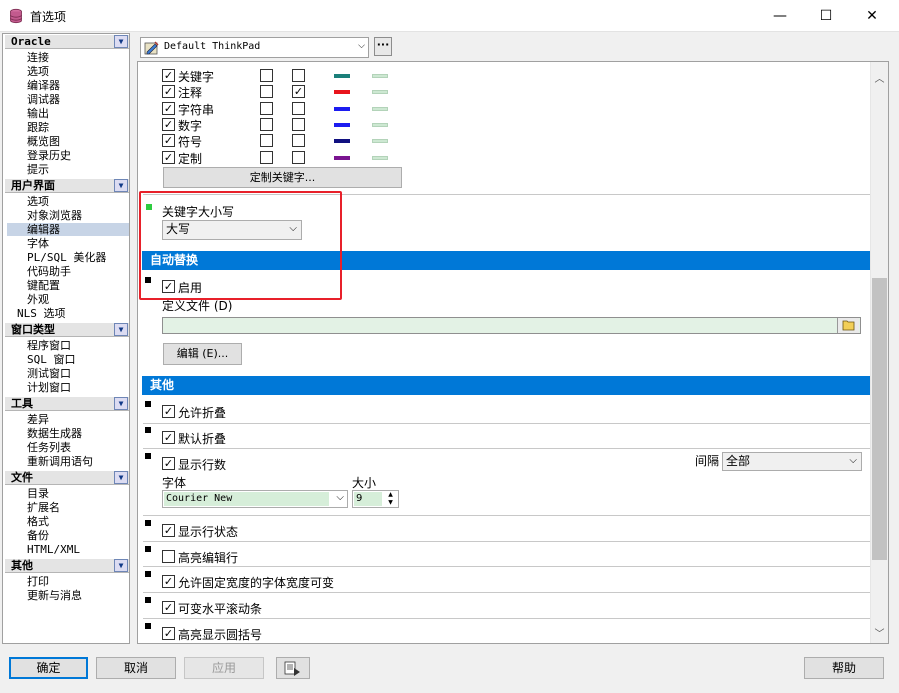  I want to click on ok-button: 确定, so click(48, 668).